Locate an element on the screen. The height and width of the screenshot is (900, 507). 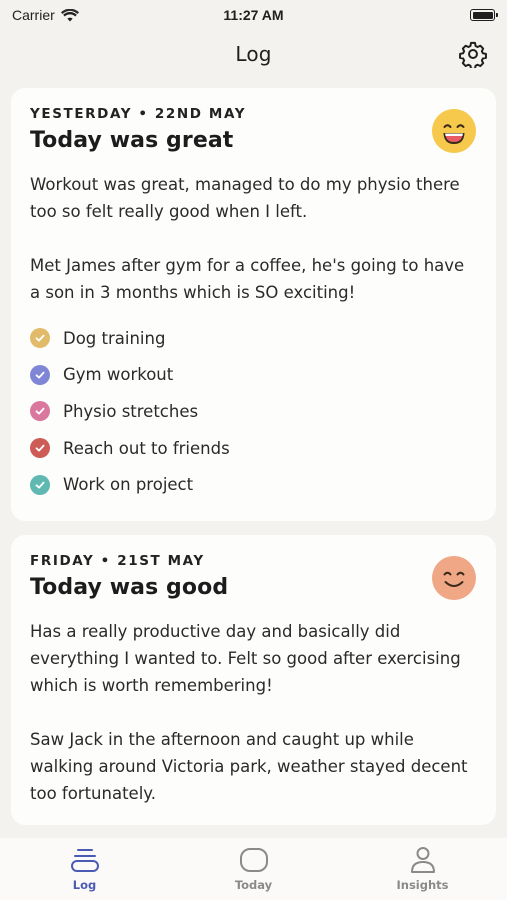
entry-title: Today was great is located at coordinates (132, 140).